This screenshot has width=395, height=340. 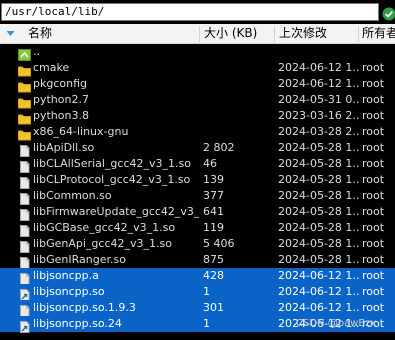 What do you see at coordinates (66, 275) in the screenshot?
I see `file-name: libjsoncpp.a` at bounding box center [66, 275].